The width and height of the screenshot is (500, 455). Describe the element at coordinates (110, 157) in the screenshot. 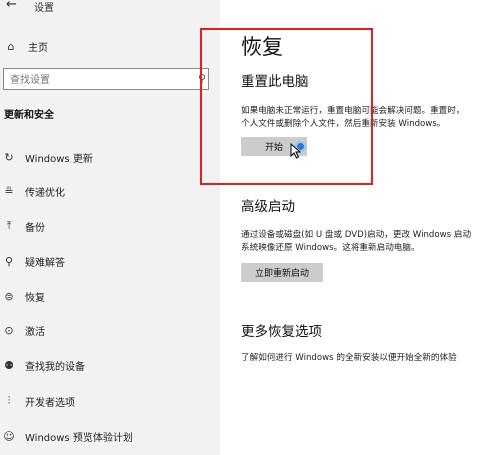

I see `nav-windows-update: ↻ Windows 更新` at that location.